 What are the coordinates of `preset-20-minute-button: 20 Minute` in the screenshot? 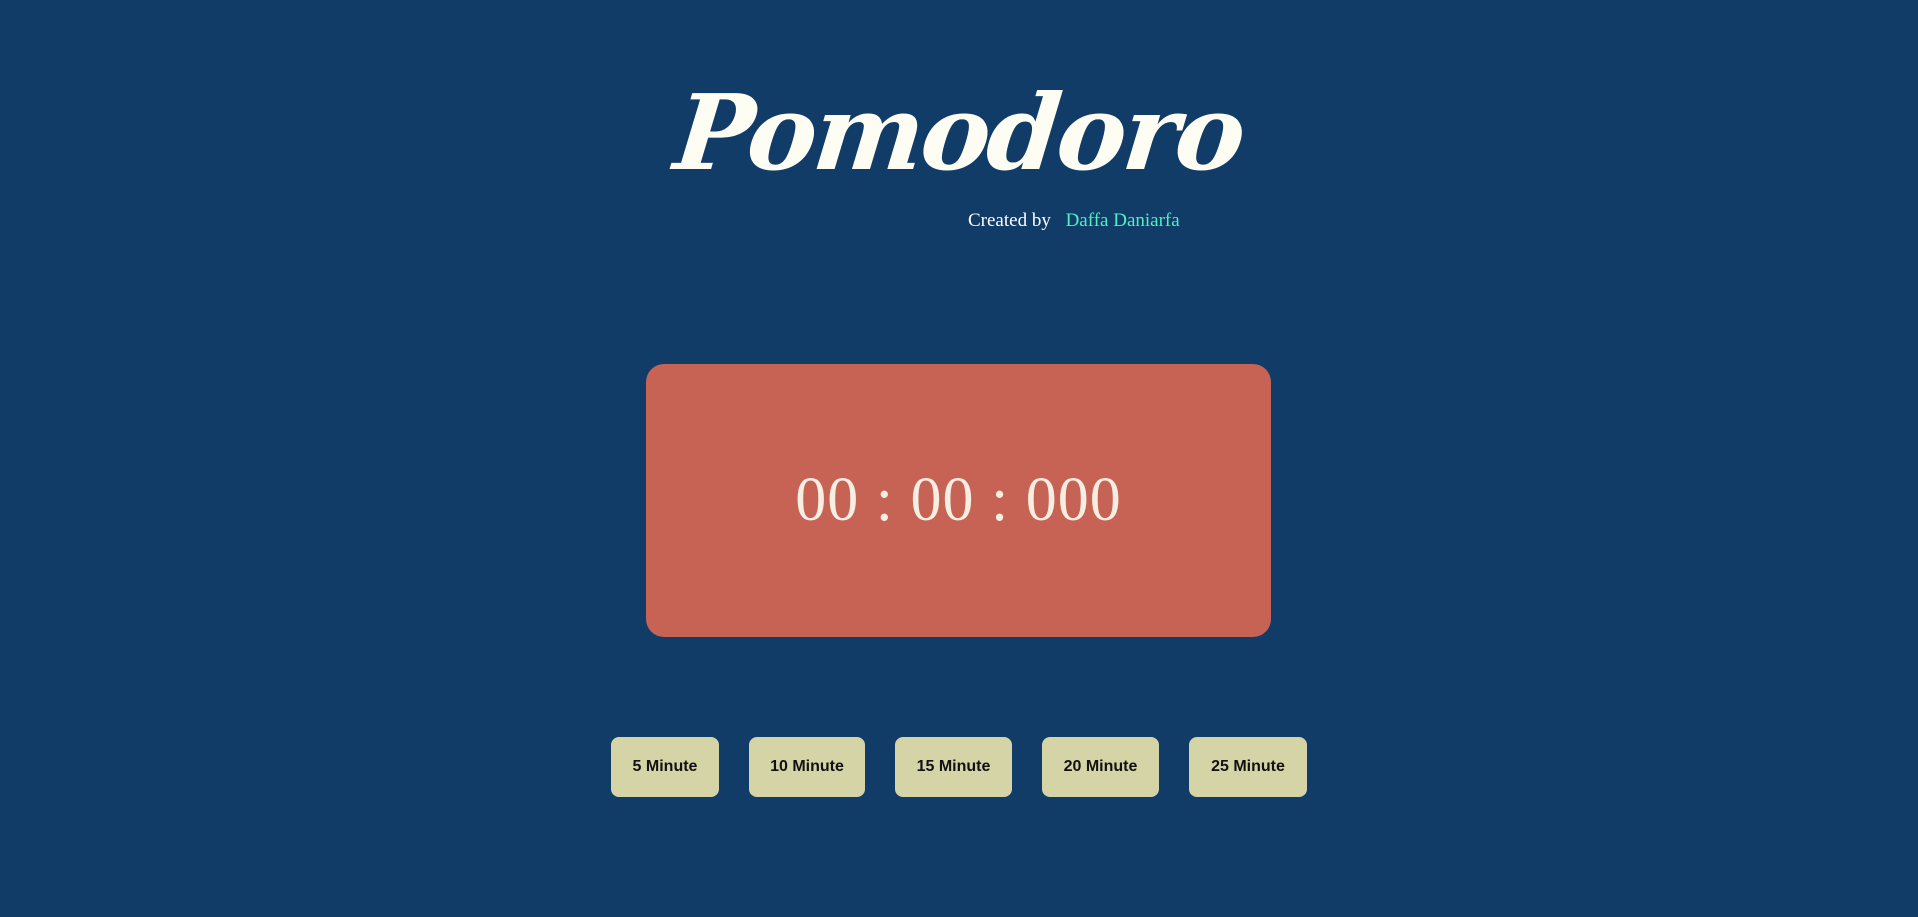 It's located at (1100, 767).